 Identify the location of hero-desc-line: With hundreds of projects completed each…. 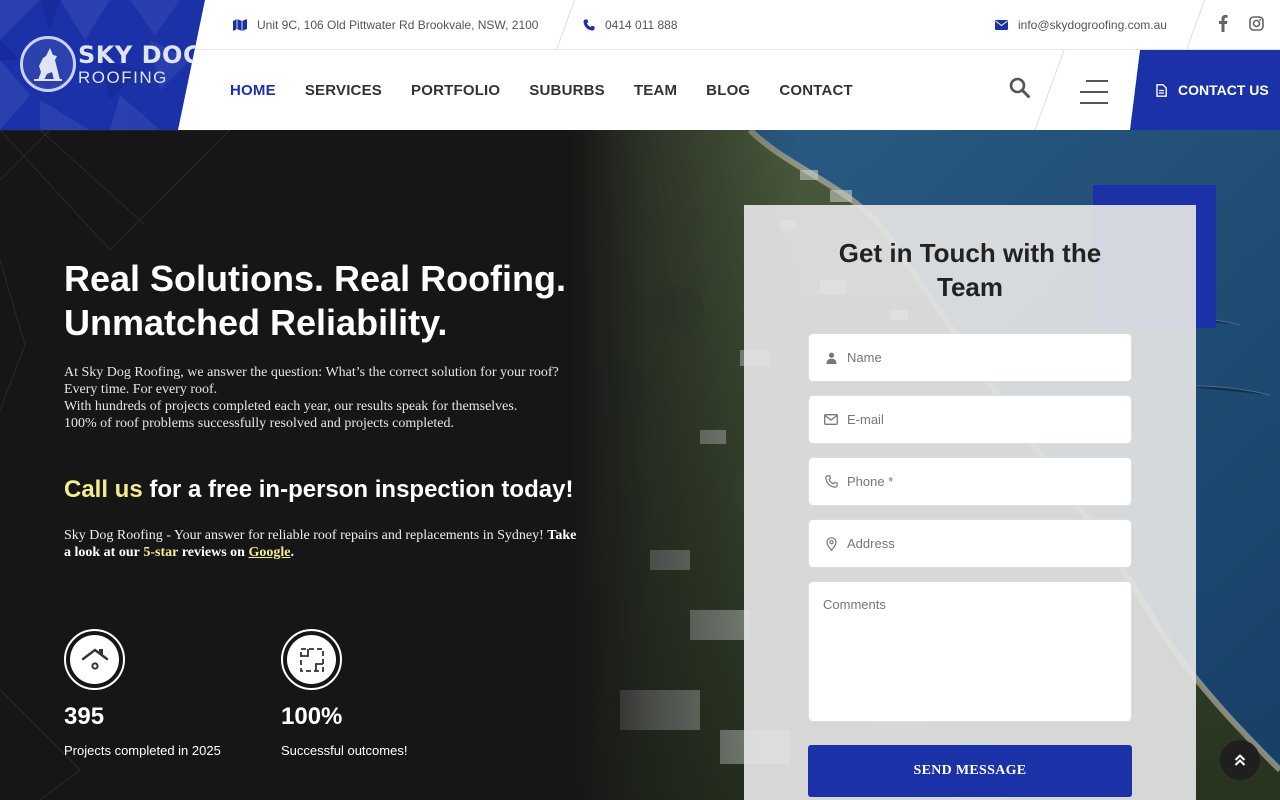
(291, 406).